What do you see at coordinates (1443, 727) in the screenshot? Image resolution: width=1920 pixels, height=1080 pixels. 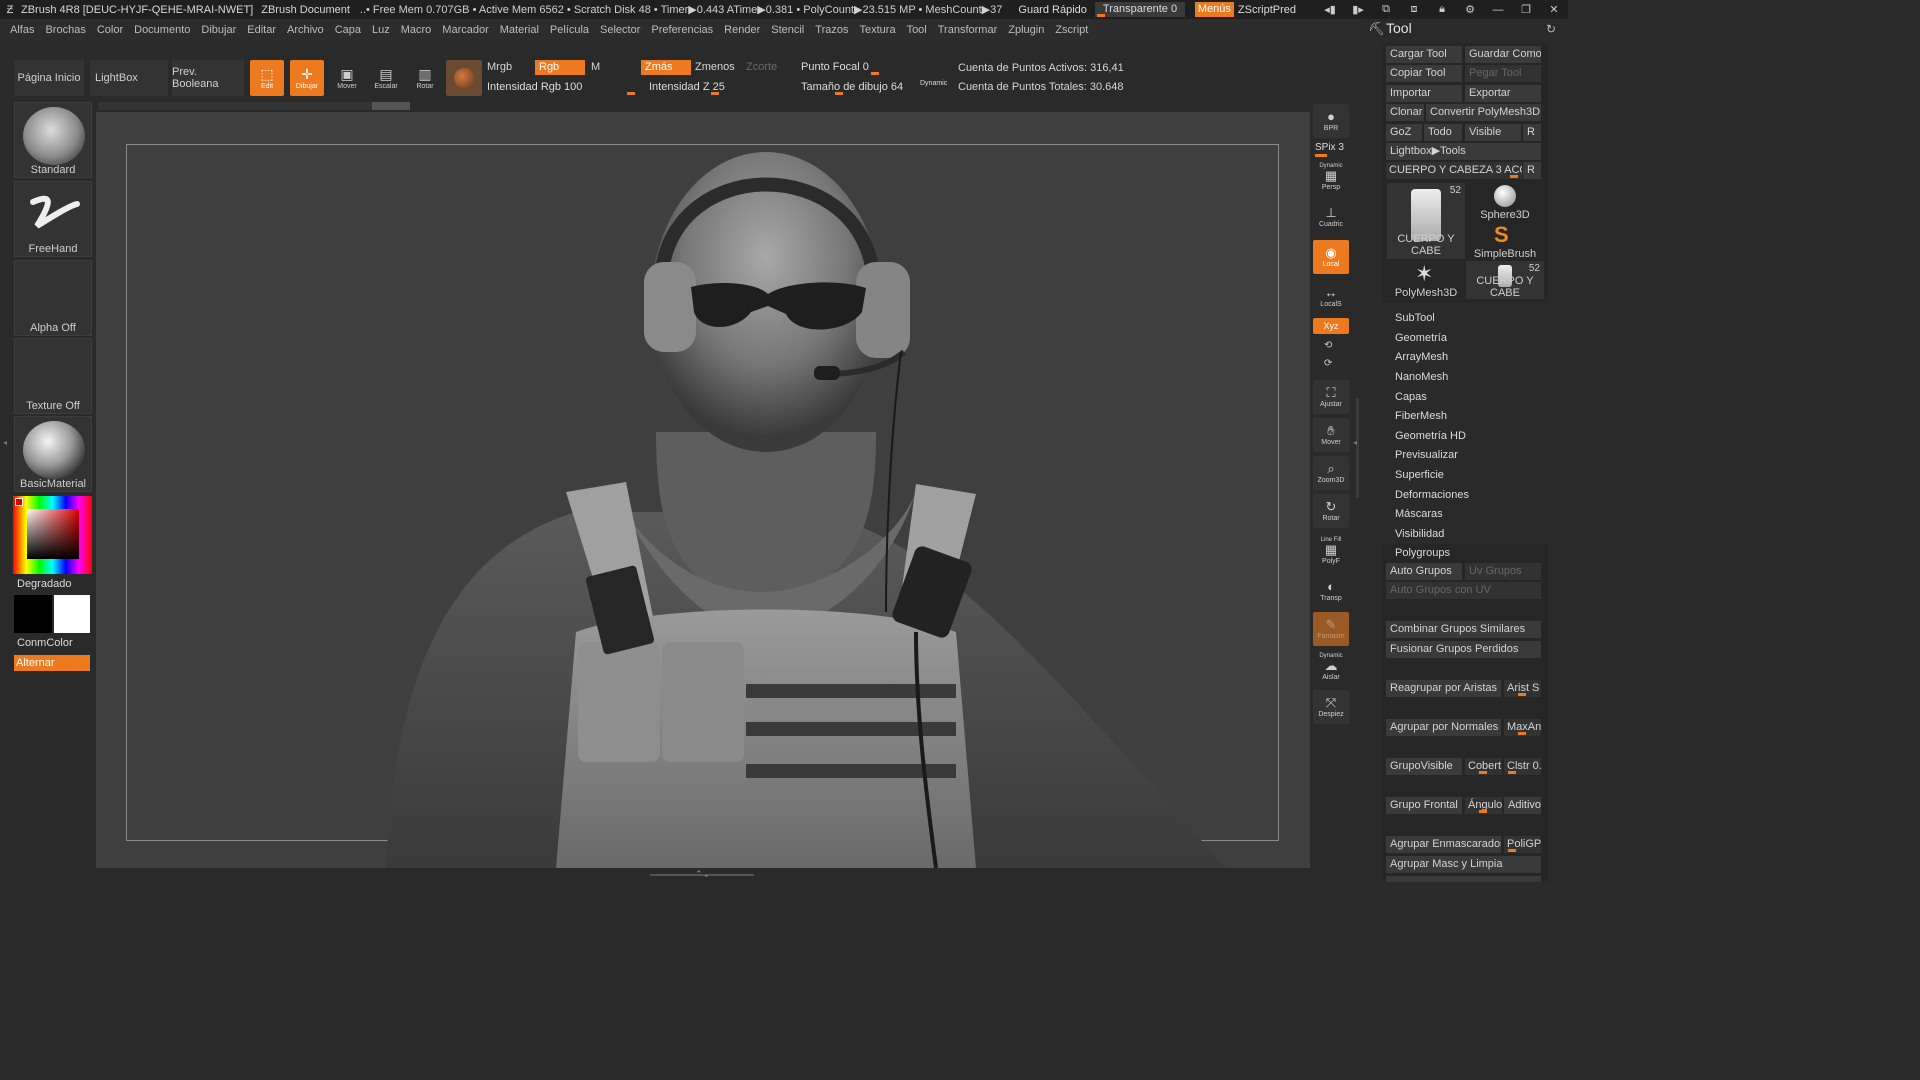 I see `group-by-normals-button: Agrupar por Normales` at bounding box center [1443, 727].